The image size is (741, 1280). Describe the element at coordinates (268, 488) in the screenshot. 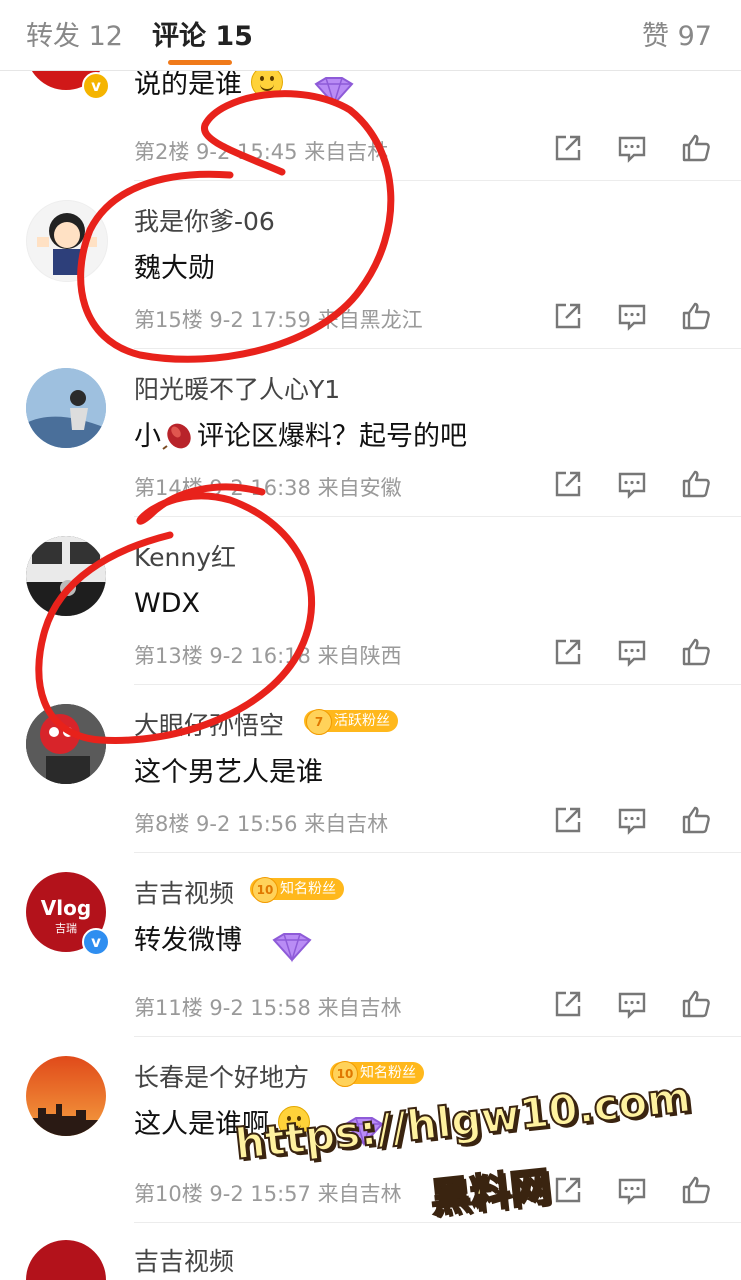

I see `comment-meta: 第14楼 9-2 16:38 来自安徽` at that location.